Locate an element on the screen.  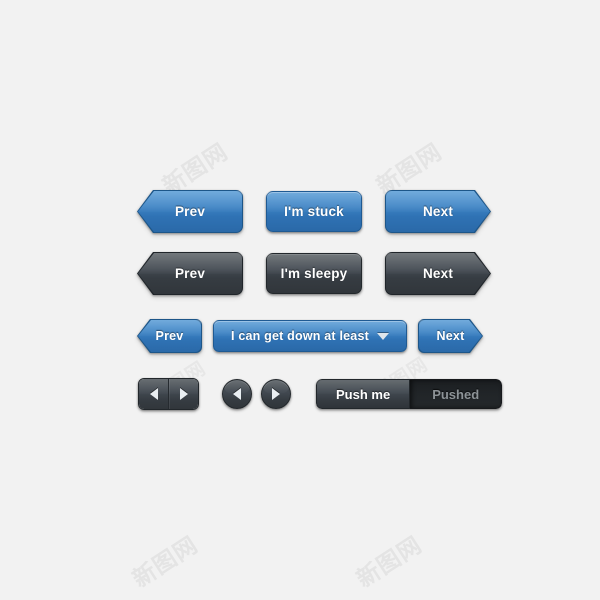
segmented-arrow-group is located at coordinates (168, 394).